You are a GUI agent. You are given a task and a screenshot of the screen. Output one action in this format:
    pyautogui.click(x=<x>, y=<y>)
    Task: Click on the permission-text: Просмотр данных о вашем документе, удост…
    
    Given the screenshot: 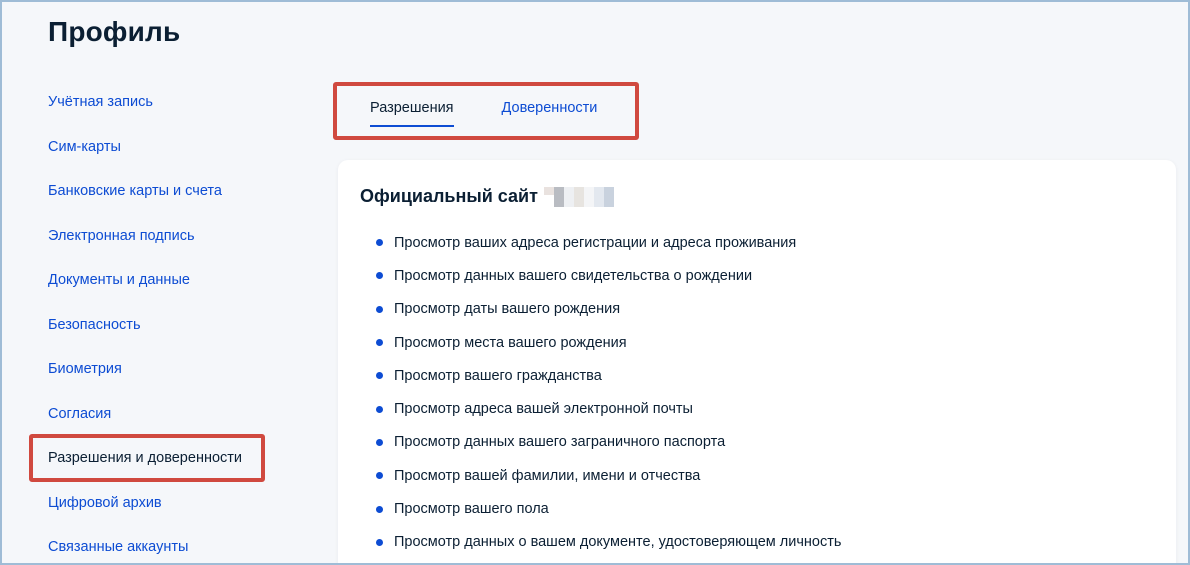 What is the action you would take?
    pyautogui.click(x=618, y=542)
    